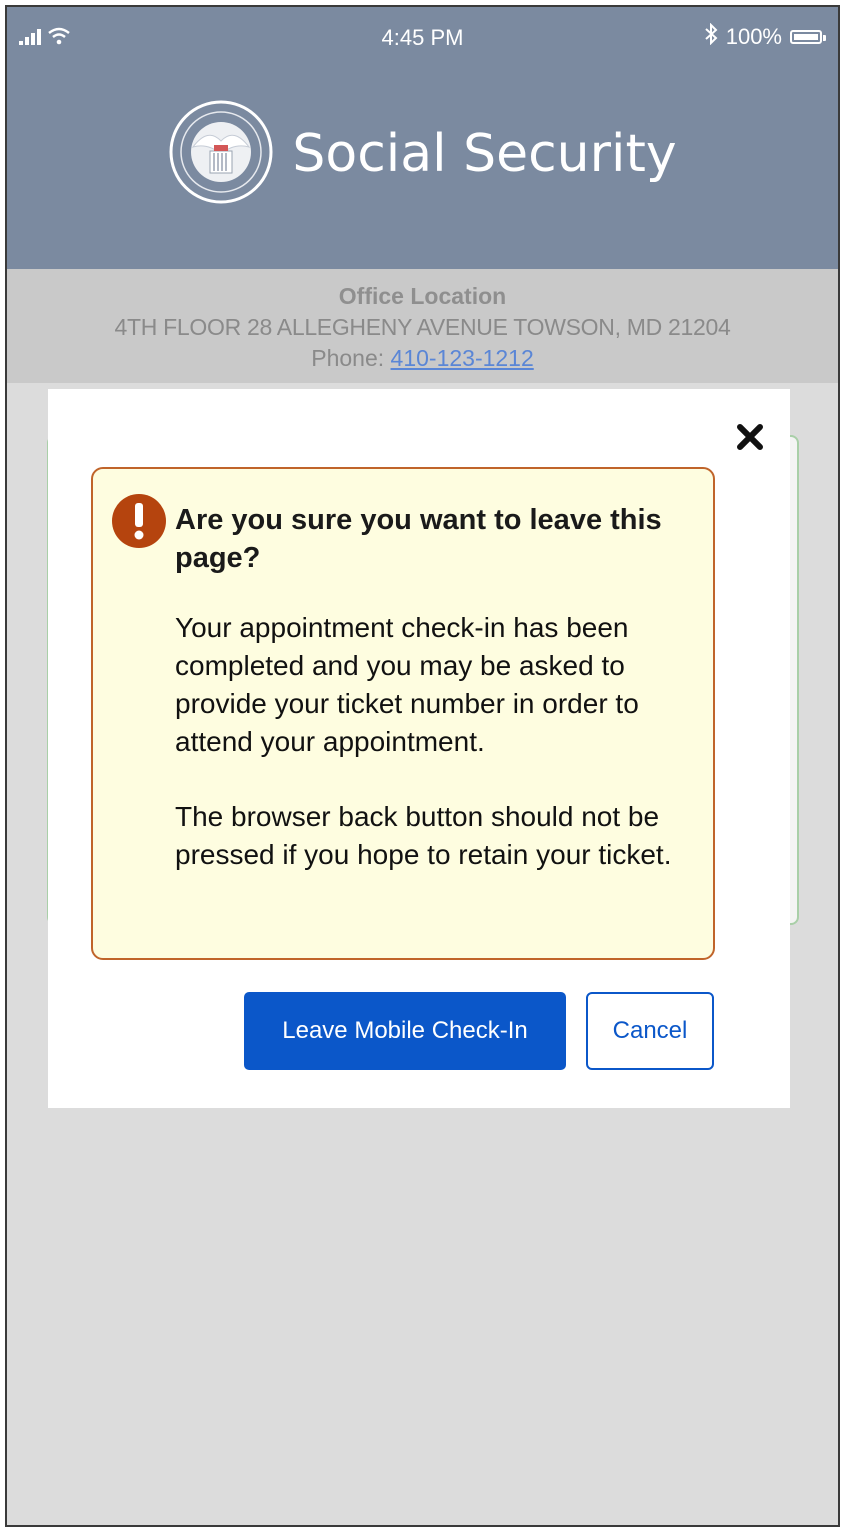 This screenshot has width=843, height=1528. What do you see at coordinates (139, 523) in the screenshot?
I see `exclamation-icon` at bounding box center [139, 523].